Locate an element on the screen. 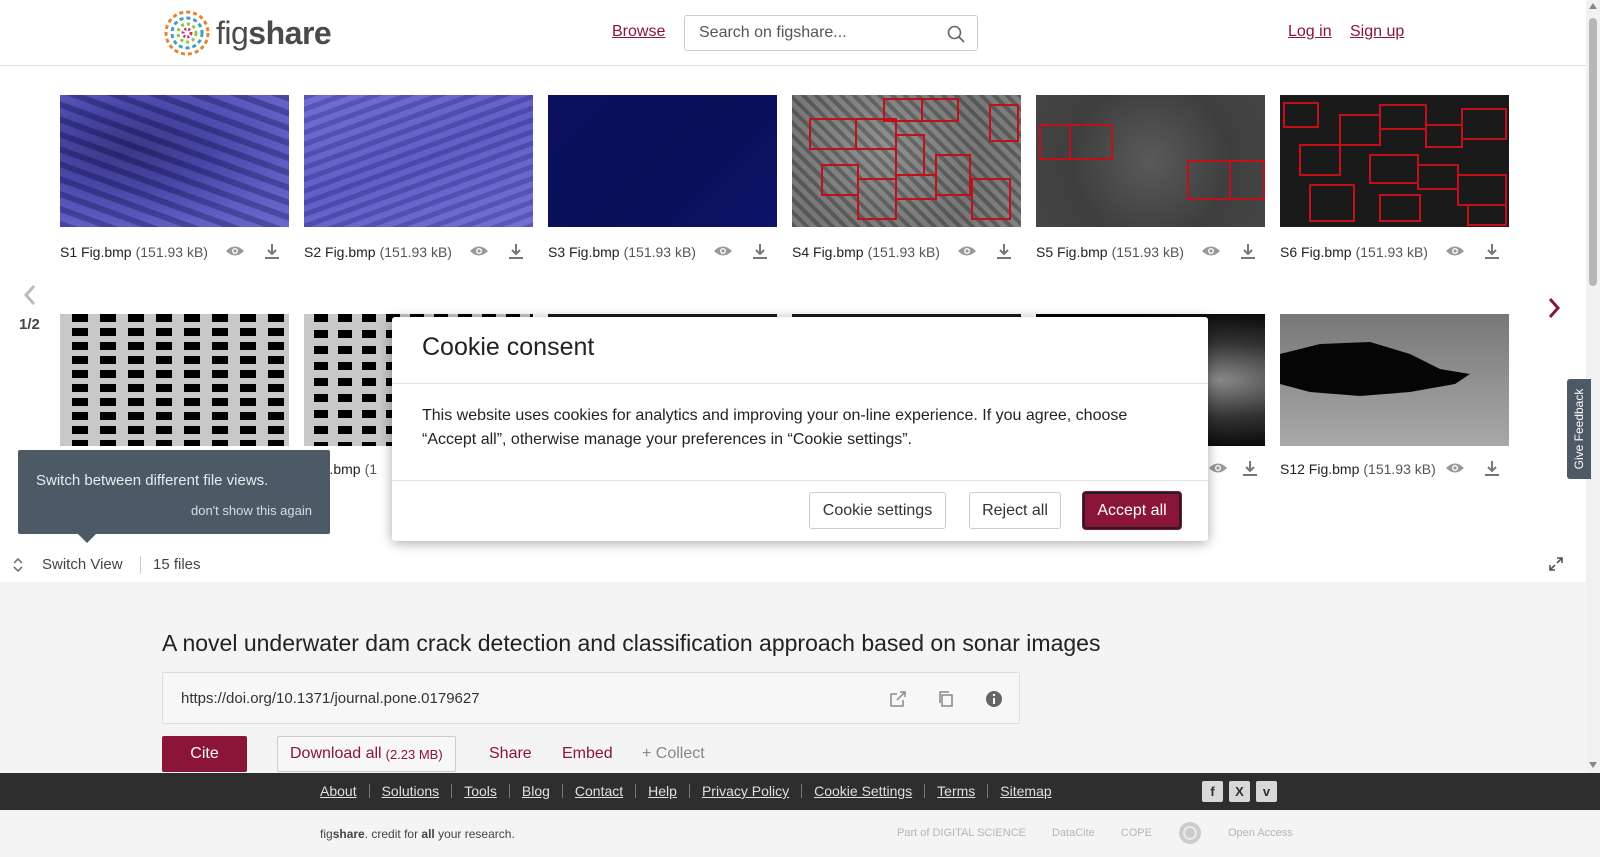 The image size is (1600, 857). reject-all-button: Reject all is located at coordinates (1015, 510).